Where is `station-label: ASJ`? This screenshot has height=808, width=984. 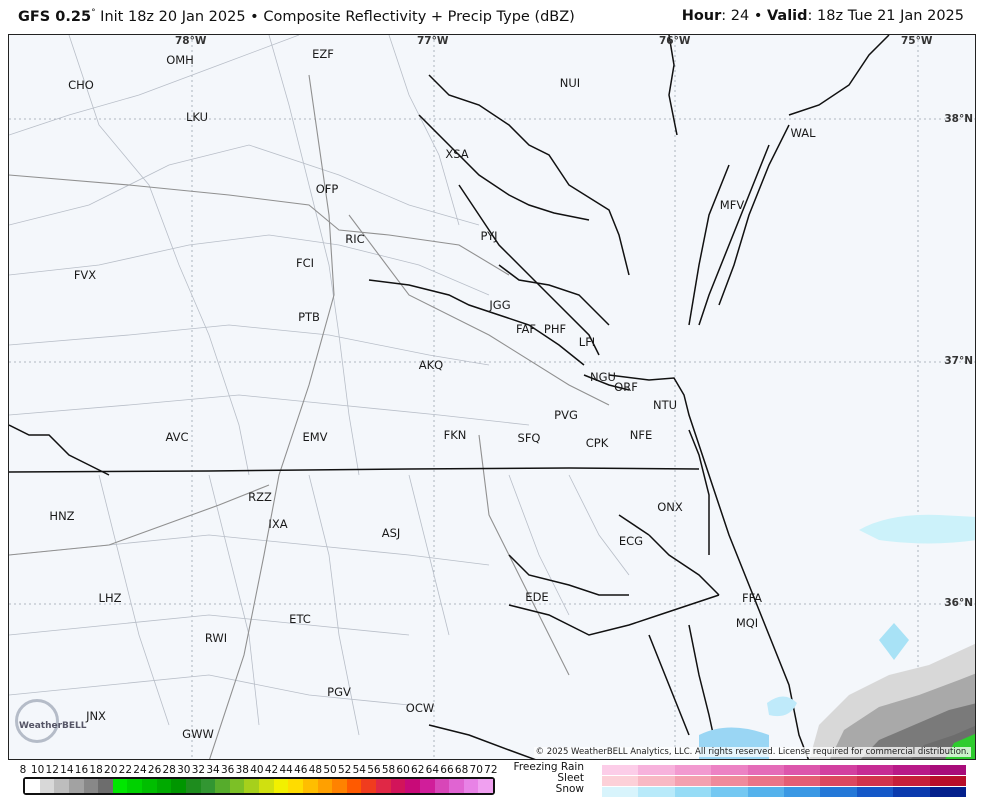
station-label: ASJ is located at coordinates (391, 533).